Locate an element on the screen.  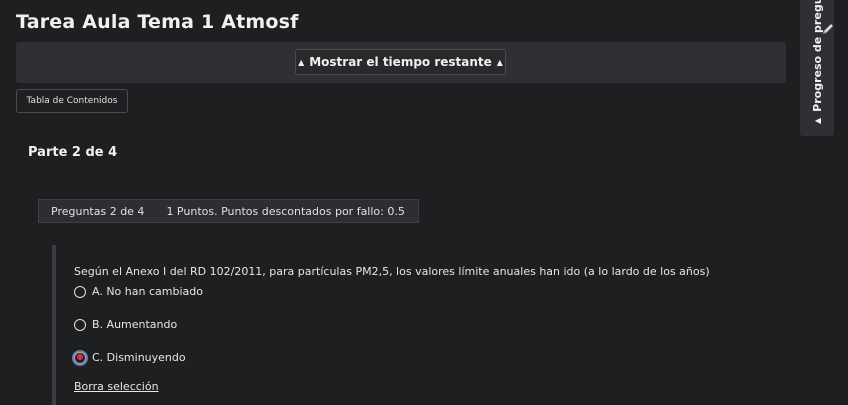
answer-option-label: A. No han cambiado is located at coordinates (147, 291).